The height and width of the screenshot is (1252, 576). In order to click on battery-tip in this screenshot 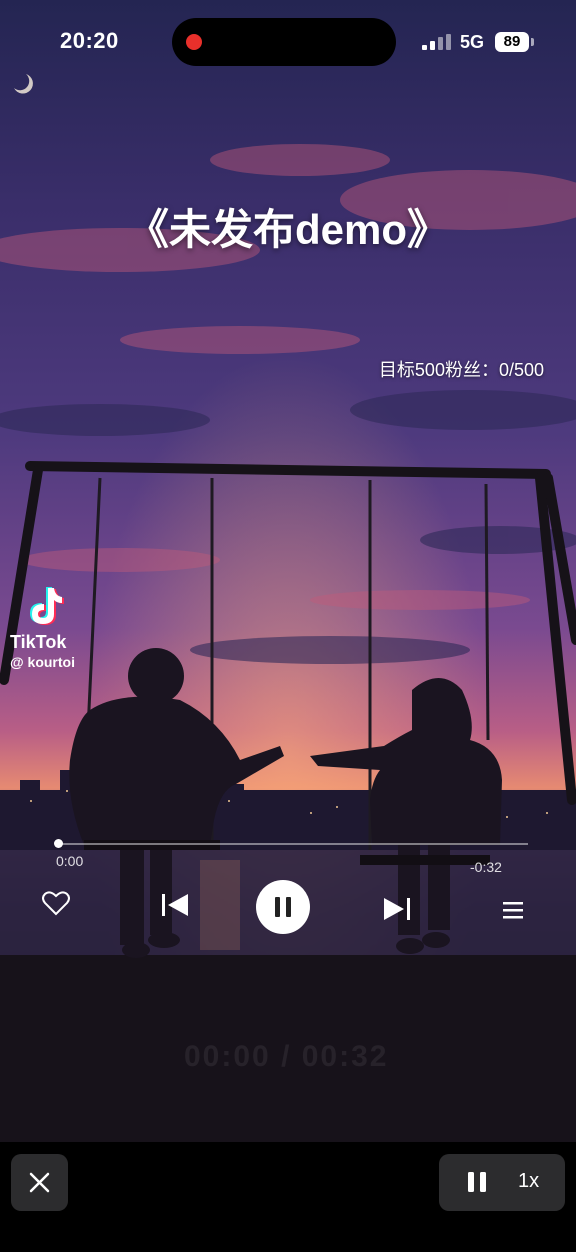, I will do `click(532, 42)`.